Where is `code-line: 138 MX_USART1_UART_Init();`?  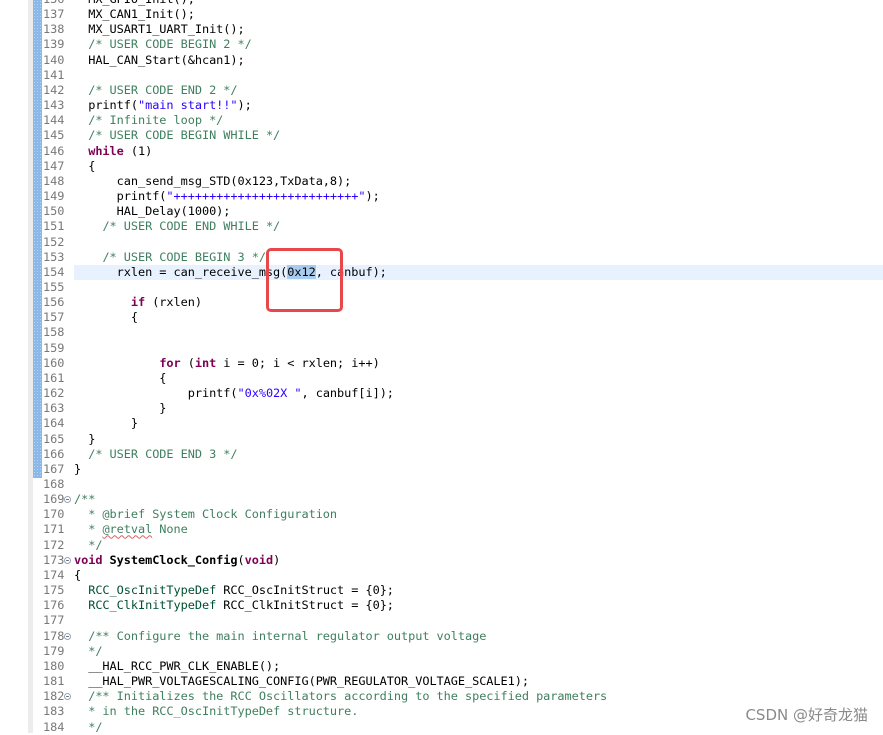
code-line: 138 MX_USART1_UART_Init(); is located at coordinates (441, 29).